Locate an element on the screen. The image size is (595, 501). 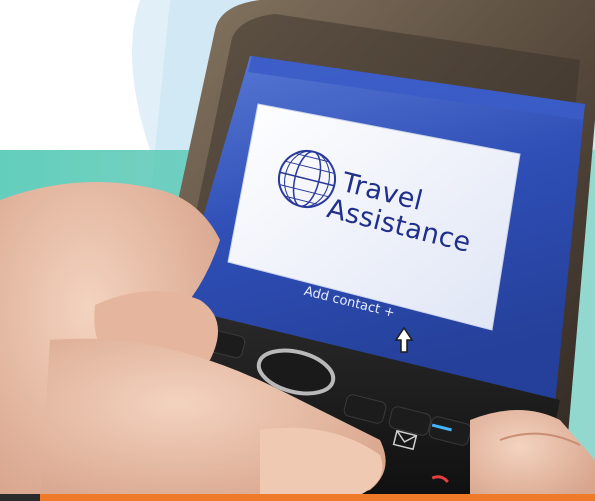
orange-strip is located at coordinates (317, 497).